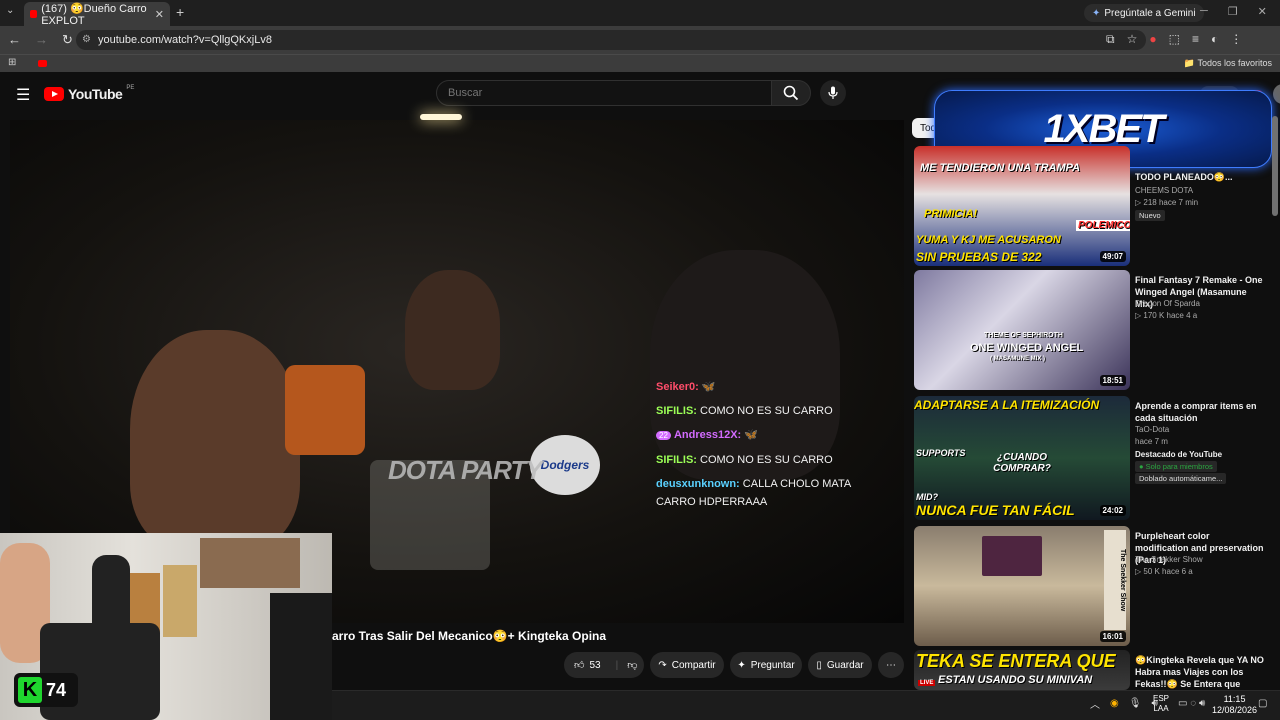 The image size is (1280, 720). Describe the element at coordinates (1276, 94) in the screenshot. I see `avatar` at that location.